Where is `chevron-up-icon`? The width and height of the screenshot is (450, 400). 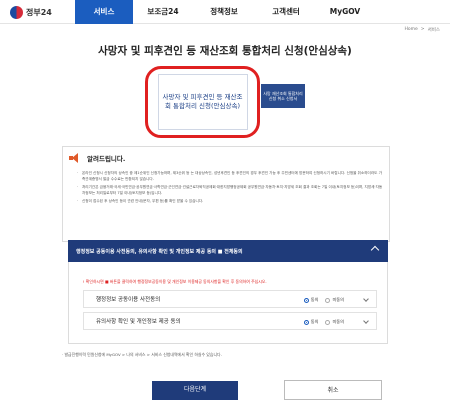 chevron-up-icon is located at coordinates (375, 250).